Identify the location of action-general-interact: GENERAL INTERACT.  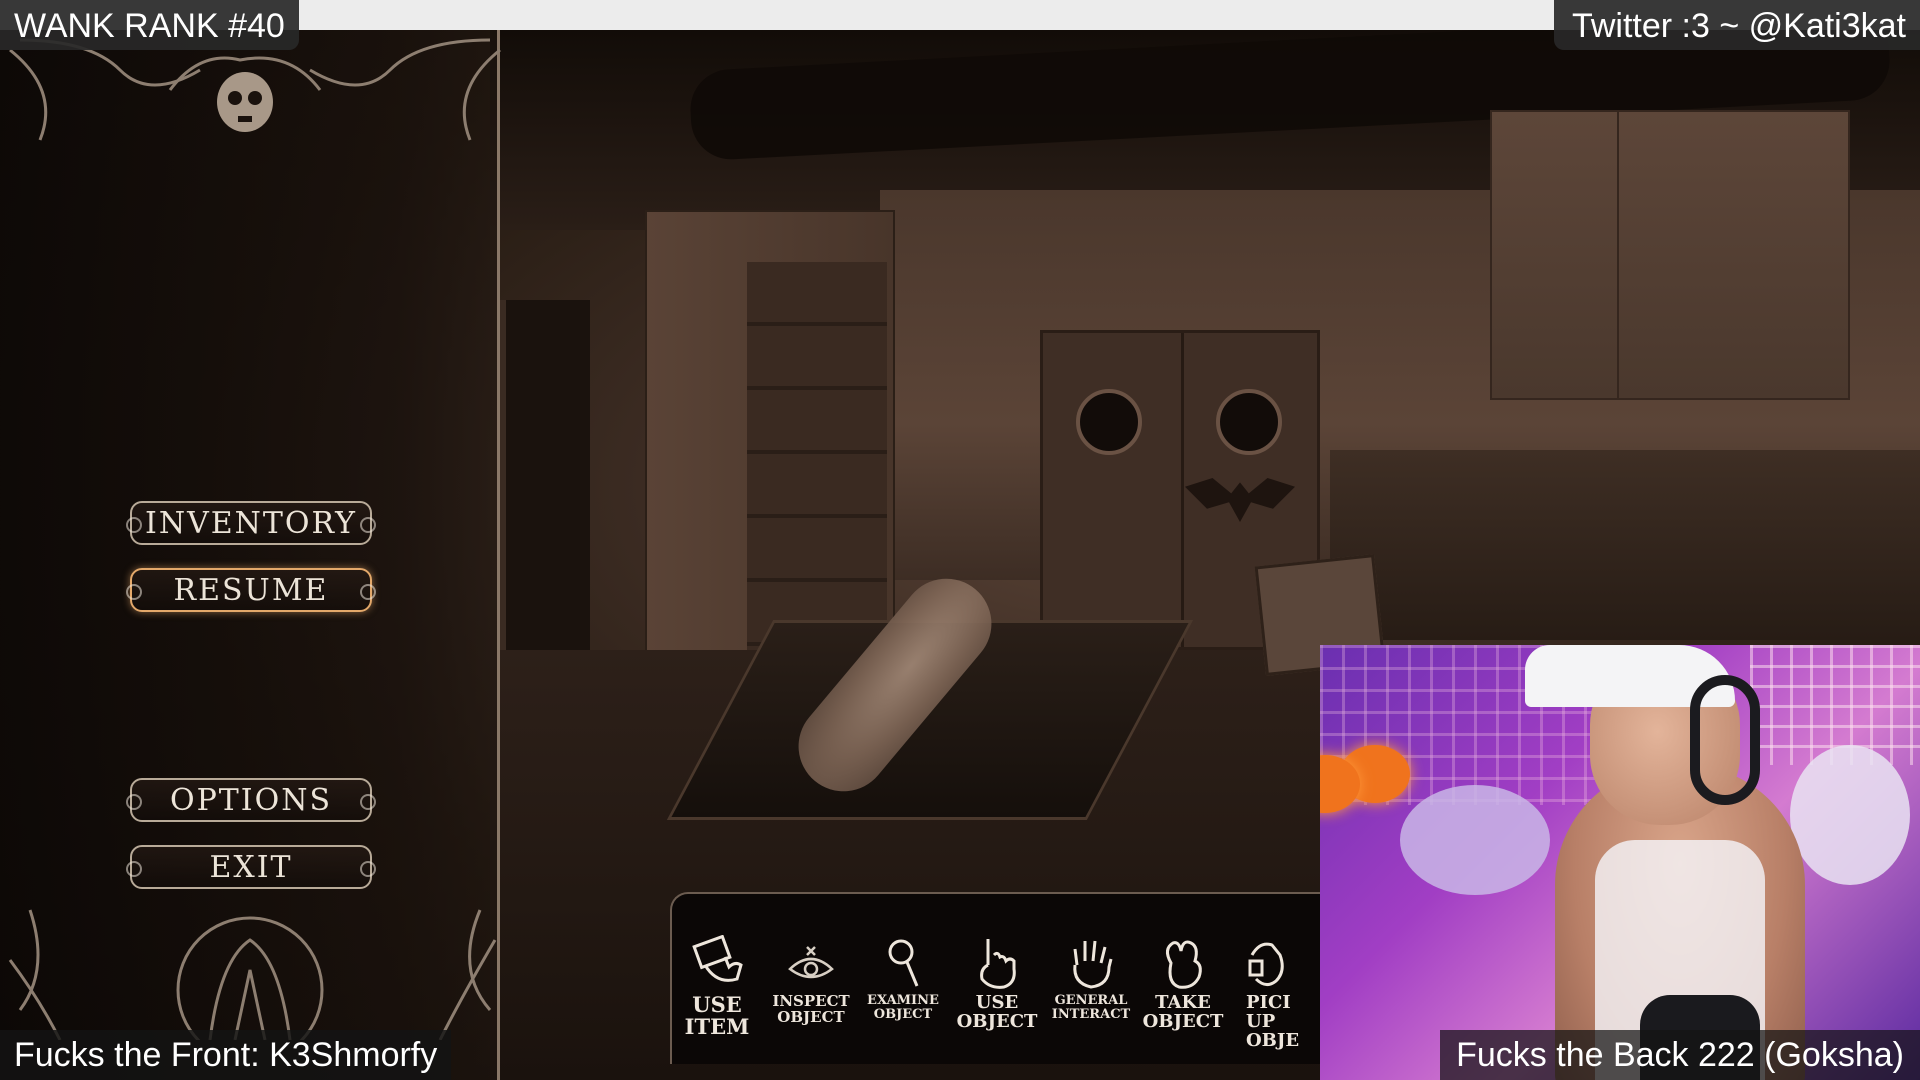
(1091, 977).